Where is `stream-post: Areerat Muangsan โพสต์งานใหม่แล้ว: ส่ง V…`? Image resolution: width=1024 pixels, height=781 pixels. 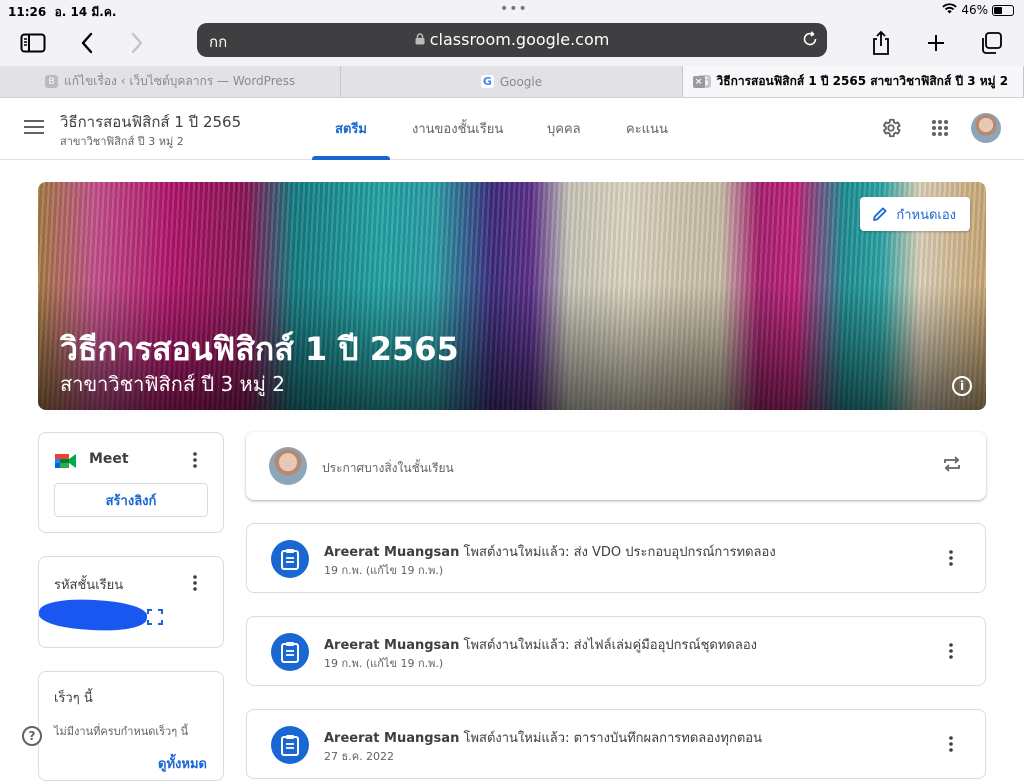 stream-post: Areerat Muangsan โพสต์งานใหม่แล้ว: ส่ง V… is located at coordinates (616, 558).